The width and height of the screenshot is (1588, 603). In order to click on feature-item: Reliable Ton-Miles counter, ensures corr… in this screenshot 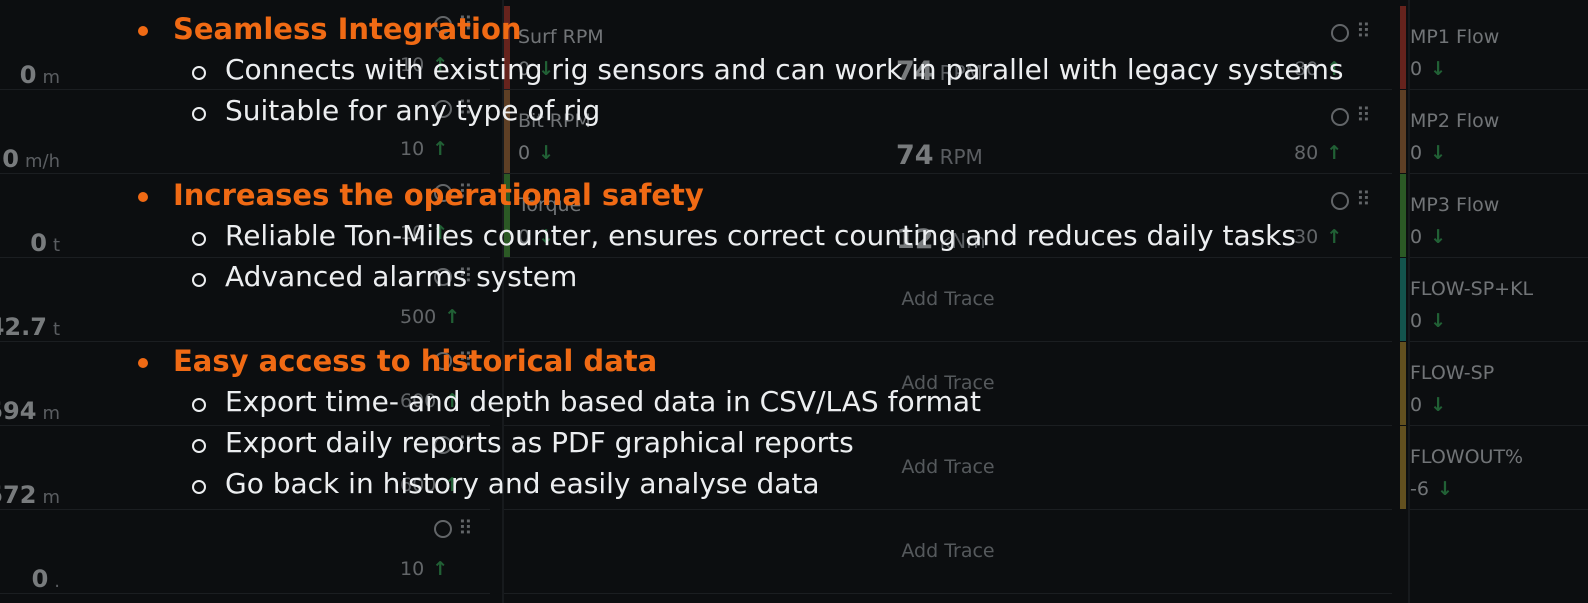, I will do `click(744, 235)`.